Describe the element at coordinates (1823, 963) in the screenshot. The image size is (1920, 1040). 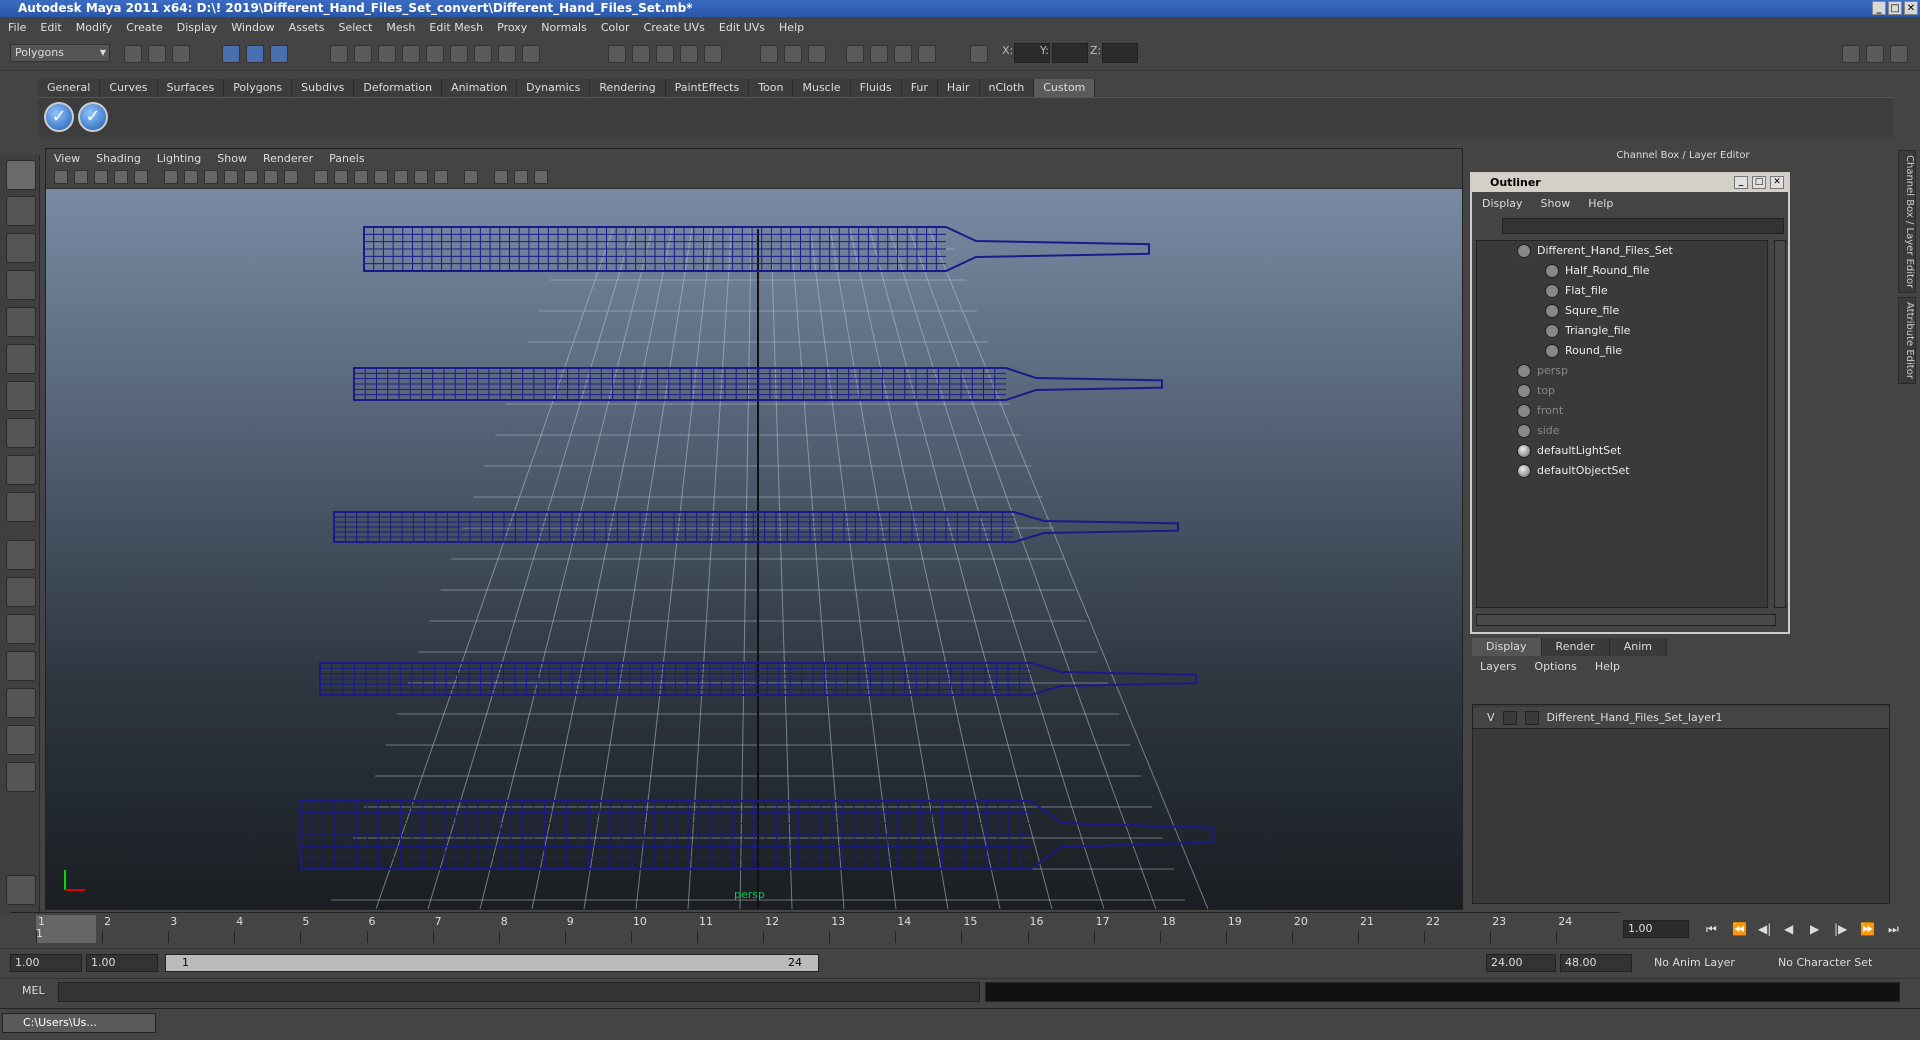
I see `character-set-dropdown: No Character Set` at that location.